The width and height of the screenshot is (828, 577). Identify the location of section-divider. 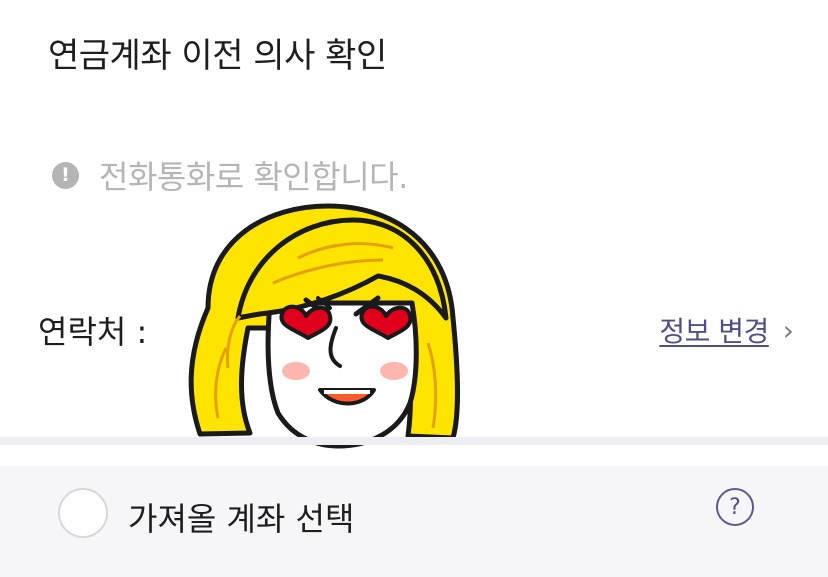
(414, 441).